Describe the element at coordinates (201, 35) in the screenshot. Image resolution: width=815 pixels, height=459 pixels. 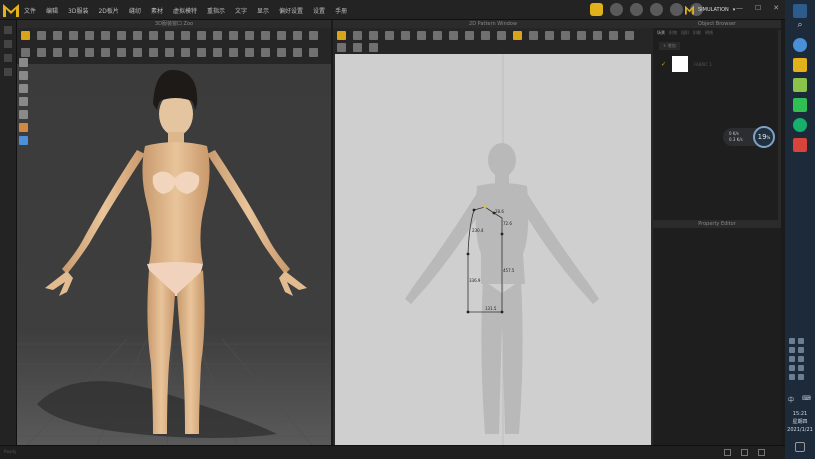
I see `zipper-icon` at that location.